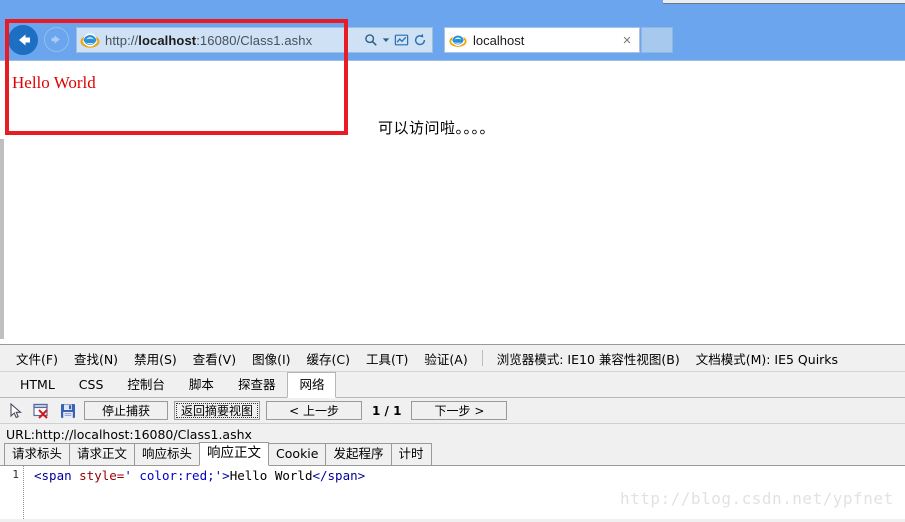 The image size is (905, 522). What do you see at coordinates (68, 411) in the screenshot?
I see `save-icon` at bounding box center [68, 411].